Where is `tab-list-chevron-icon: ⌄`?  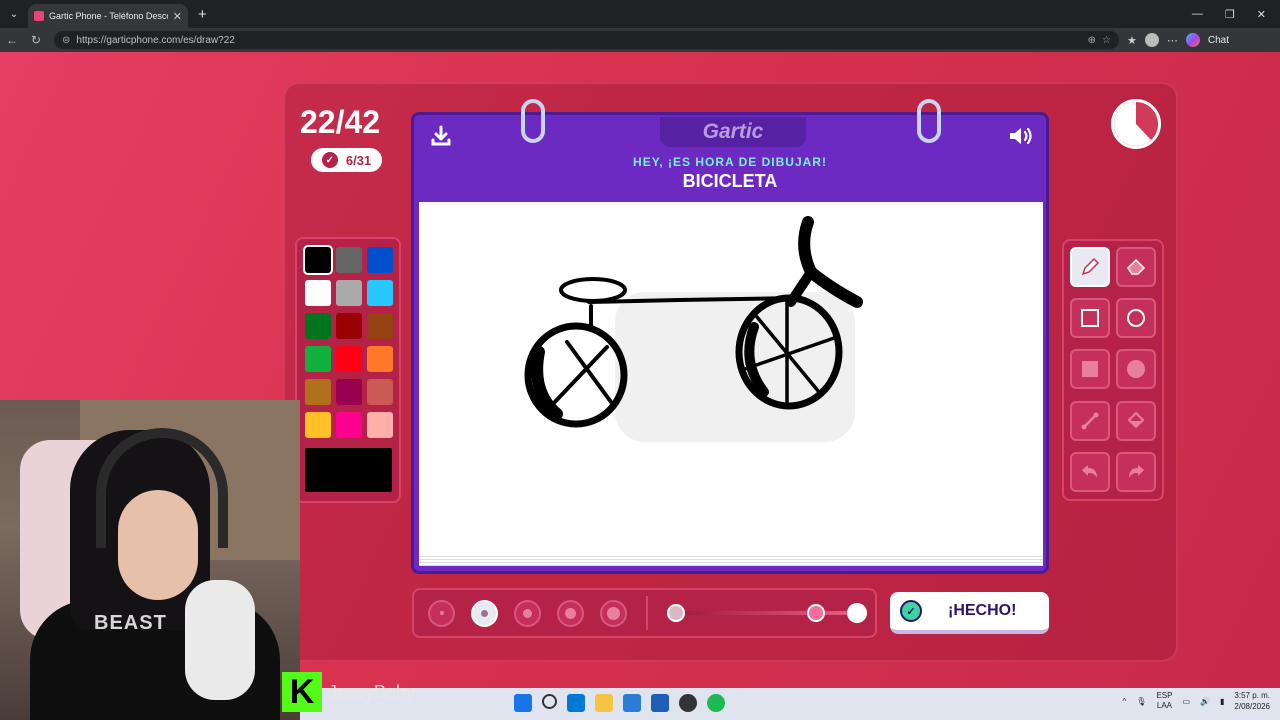
tab-list-chevron-icon: ⌄ is located at coordinates (14, 14).